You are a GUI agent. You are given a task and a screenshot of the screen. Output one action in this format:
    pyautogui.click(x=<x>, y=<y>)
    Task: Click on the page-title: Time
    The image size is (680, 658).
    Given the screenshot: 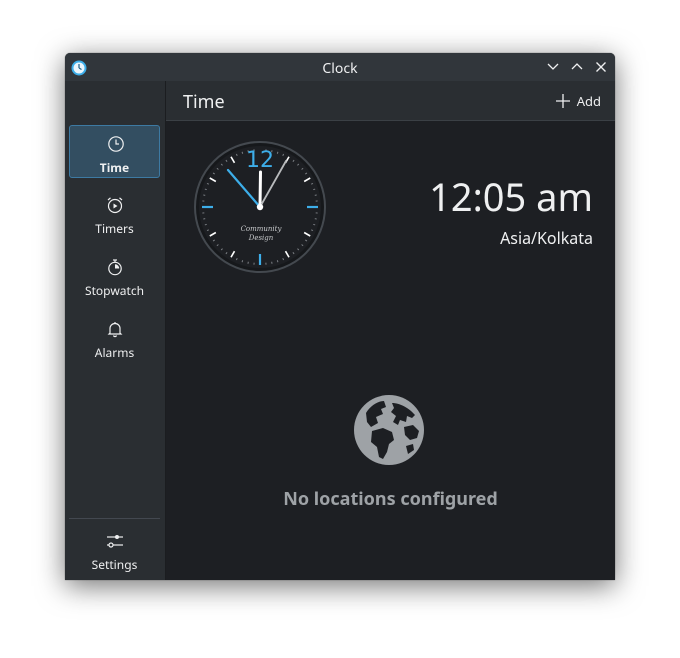 What is the action you would take?
    pyautogui.click(x=204, y=102)
    